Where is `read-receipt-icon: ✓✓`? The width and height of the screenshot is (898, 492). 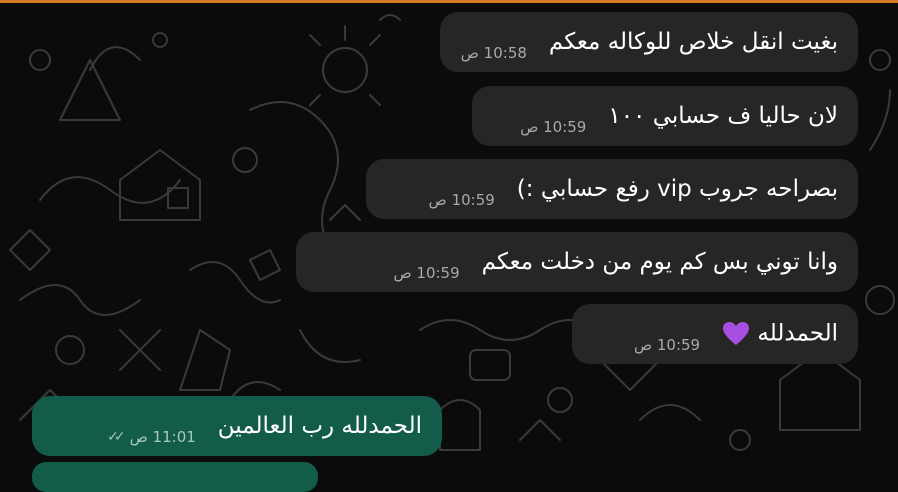 read-receipt-icon: ✓✓ is located at coordinates (116, 437).